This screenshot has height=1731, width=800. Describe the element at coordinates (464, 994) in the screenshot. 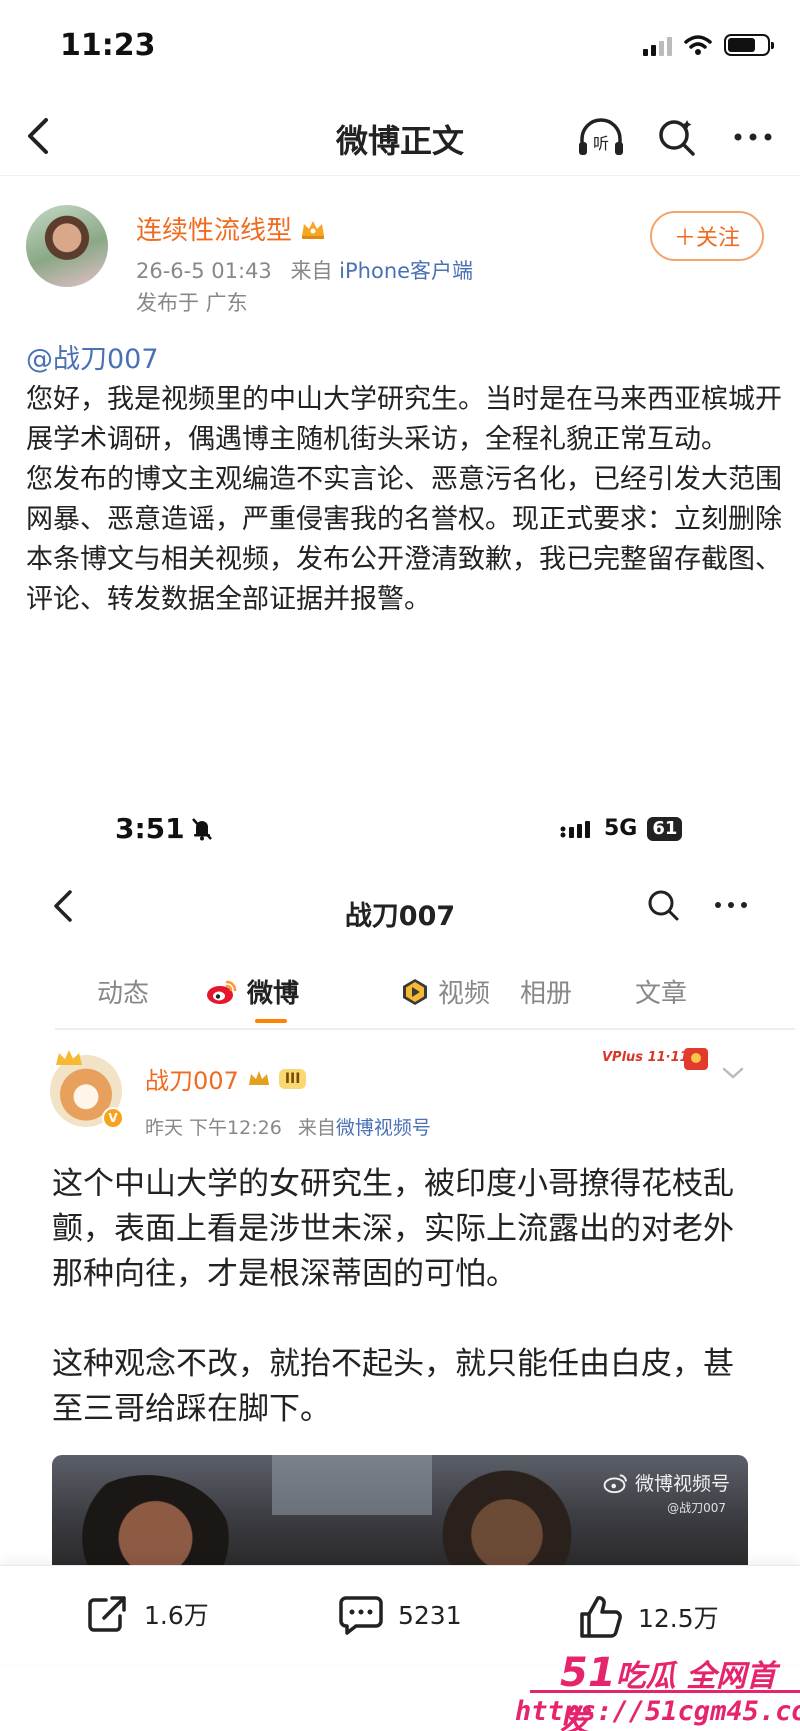

I see `tab-label: 视频` at that location.